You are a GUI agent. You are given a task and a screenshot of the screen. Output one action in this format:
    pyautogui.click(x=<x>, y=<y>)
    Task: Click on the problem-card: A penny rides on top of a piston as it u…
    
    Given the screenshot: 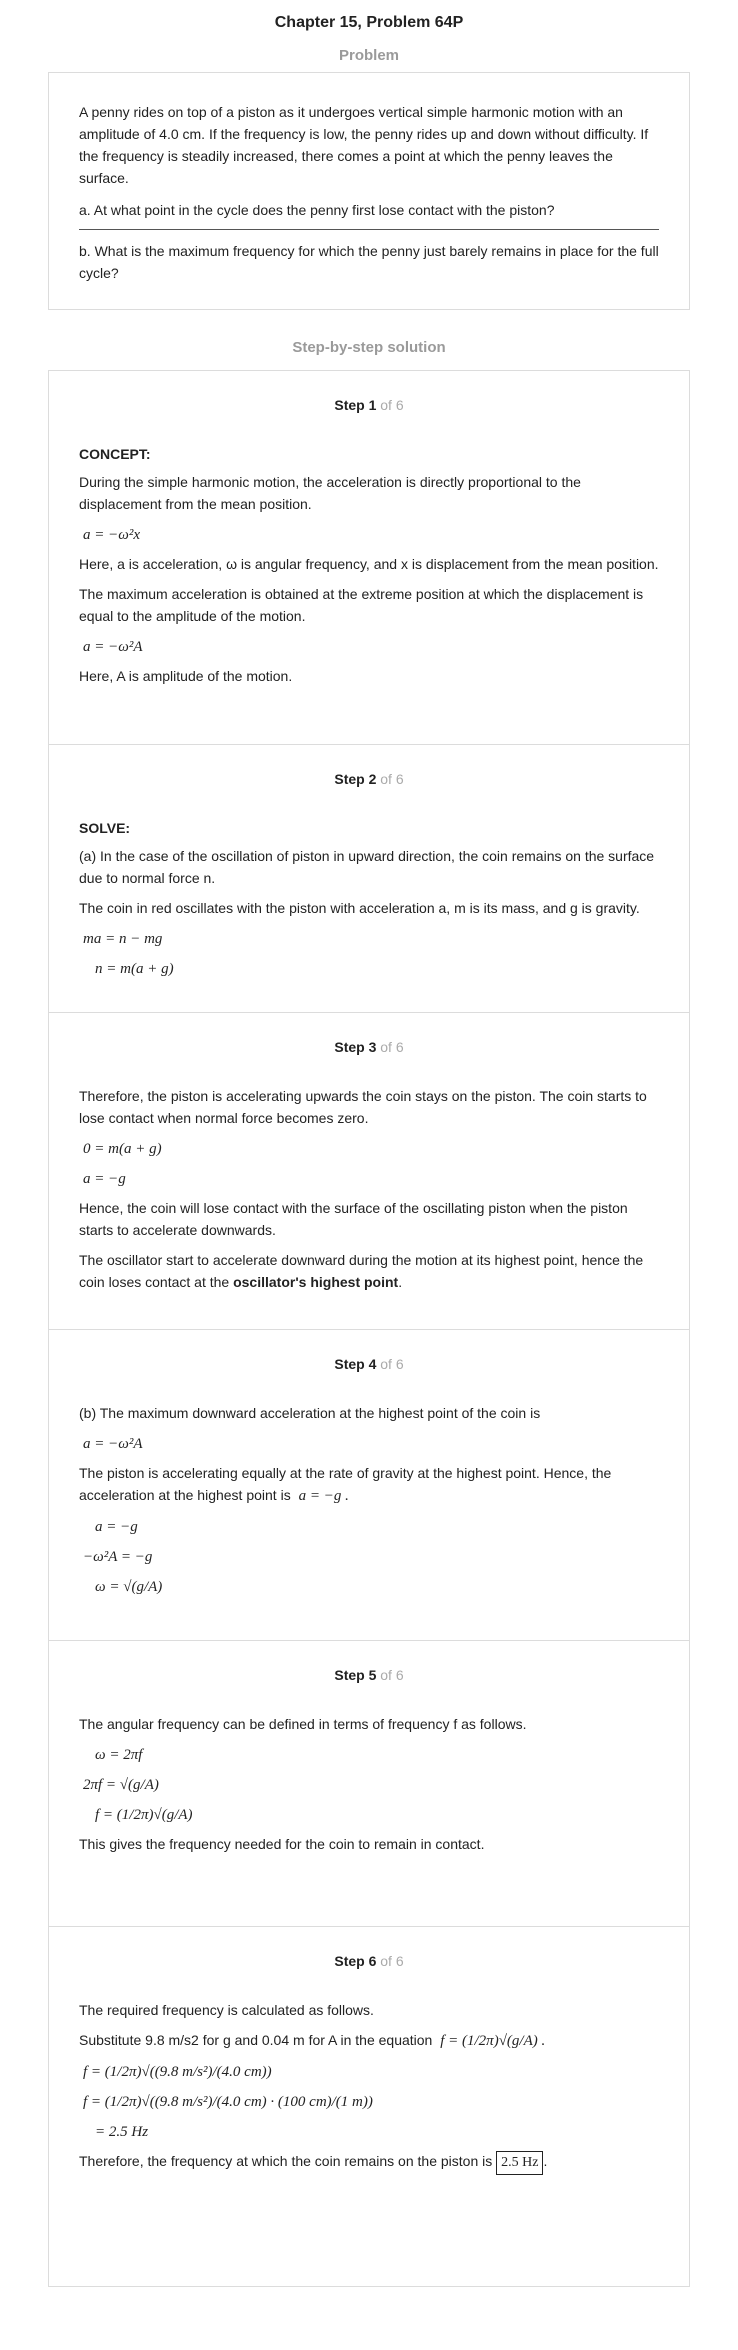 What is the action you would take?
    pyautogui.click(x=369, y=191)
    